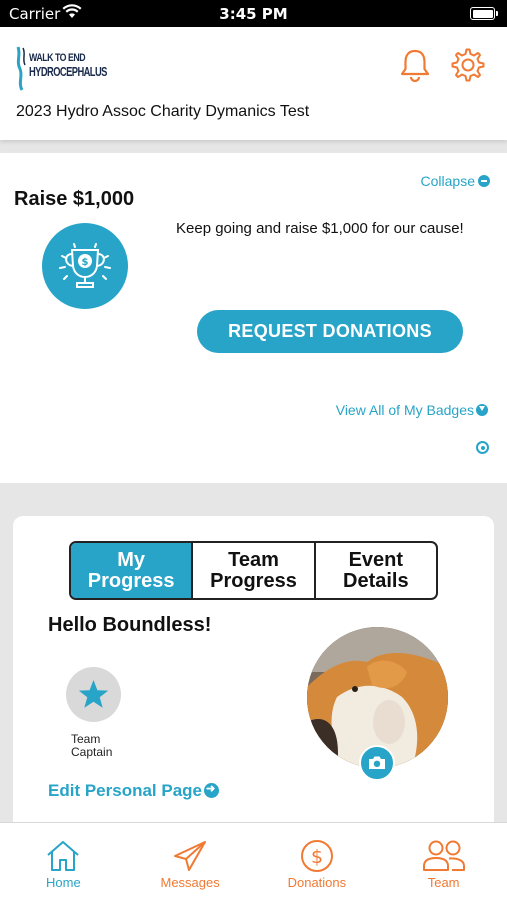  Describe the element at coordinates (163, 111) in the screenshot. I see `event-title: 2023 Hydro Assoc Charity Dymanics Test` at that location.